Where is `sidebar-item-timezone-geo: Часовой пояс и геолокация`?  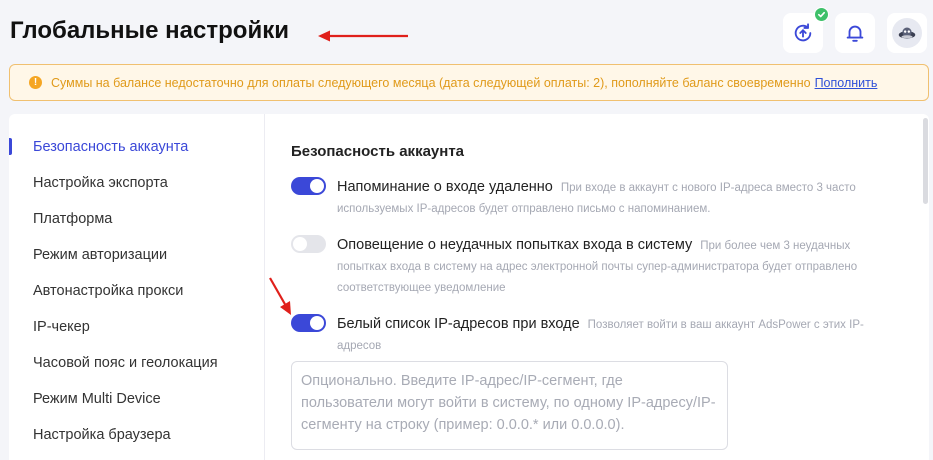
sidebar-item-timezone-geo: Часовой пояс и геолокация is located at coordinates (125, 363).